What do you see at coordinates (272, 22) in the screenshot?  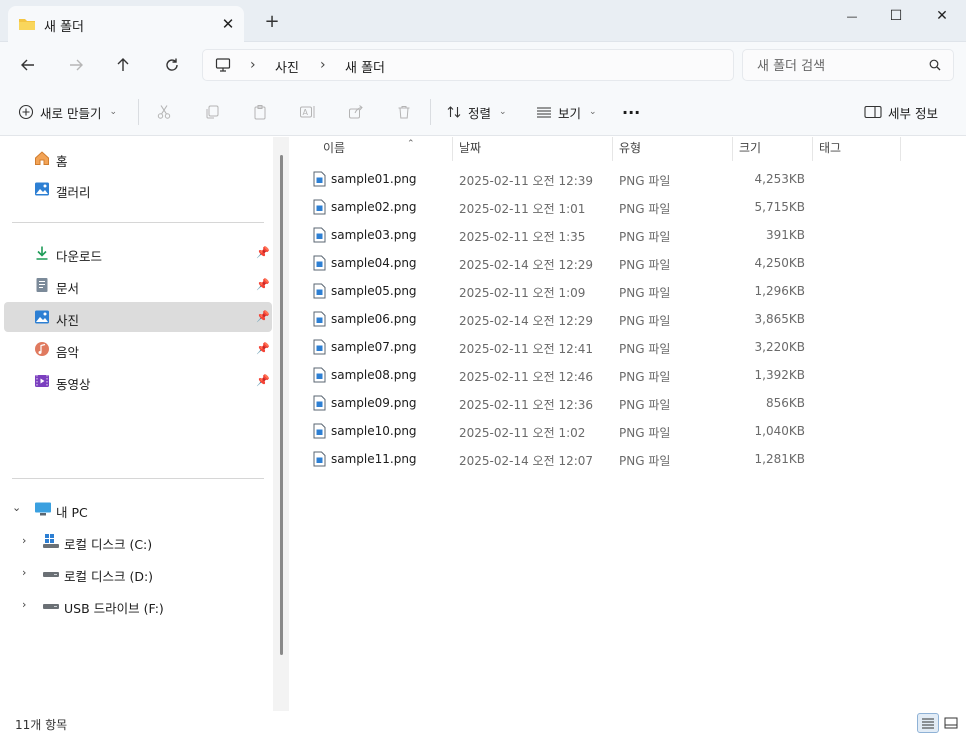 I see `new-tab-button: +` at bounding box center [272, 22].